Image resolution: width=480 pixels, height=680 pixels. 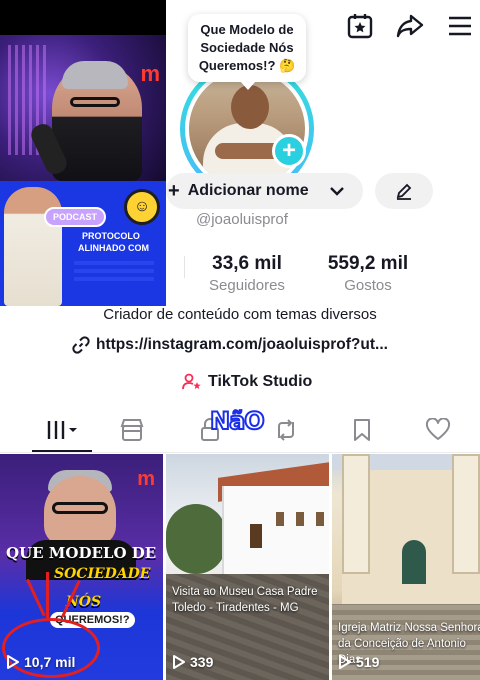 I want to click on link-icon, so click(x=81, y=345).